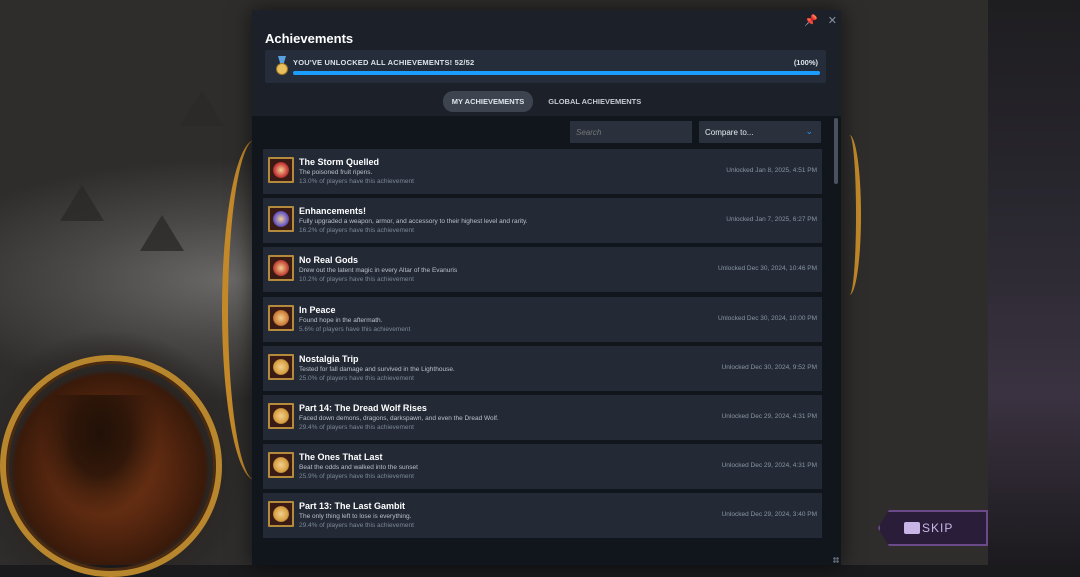 The image size is (1080, 577). Describe the element at coordinates (767, 318) in the screenshot. I see `achievement-unlock-date: Unlocked Dec 30, 2024, 10:00 PM` at that location.